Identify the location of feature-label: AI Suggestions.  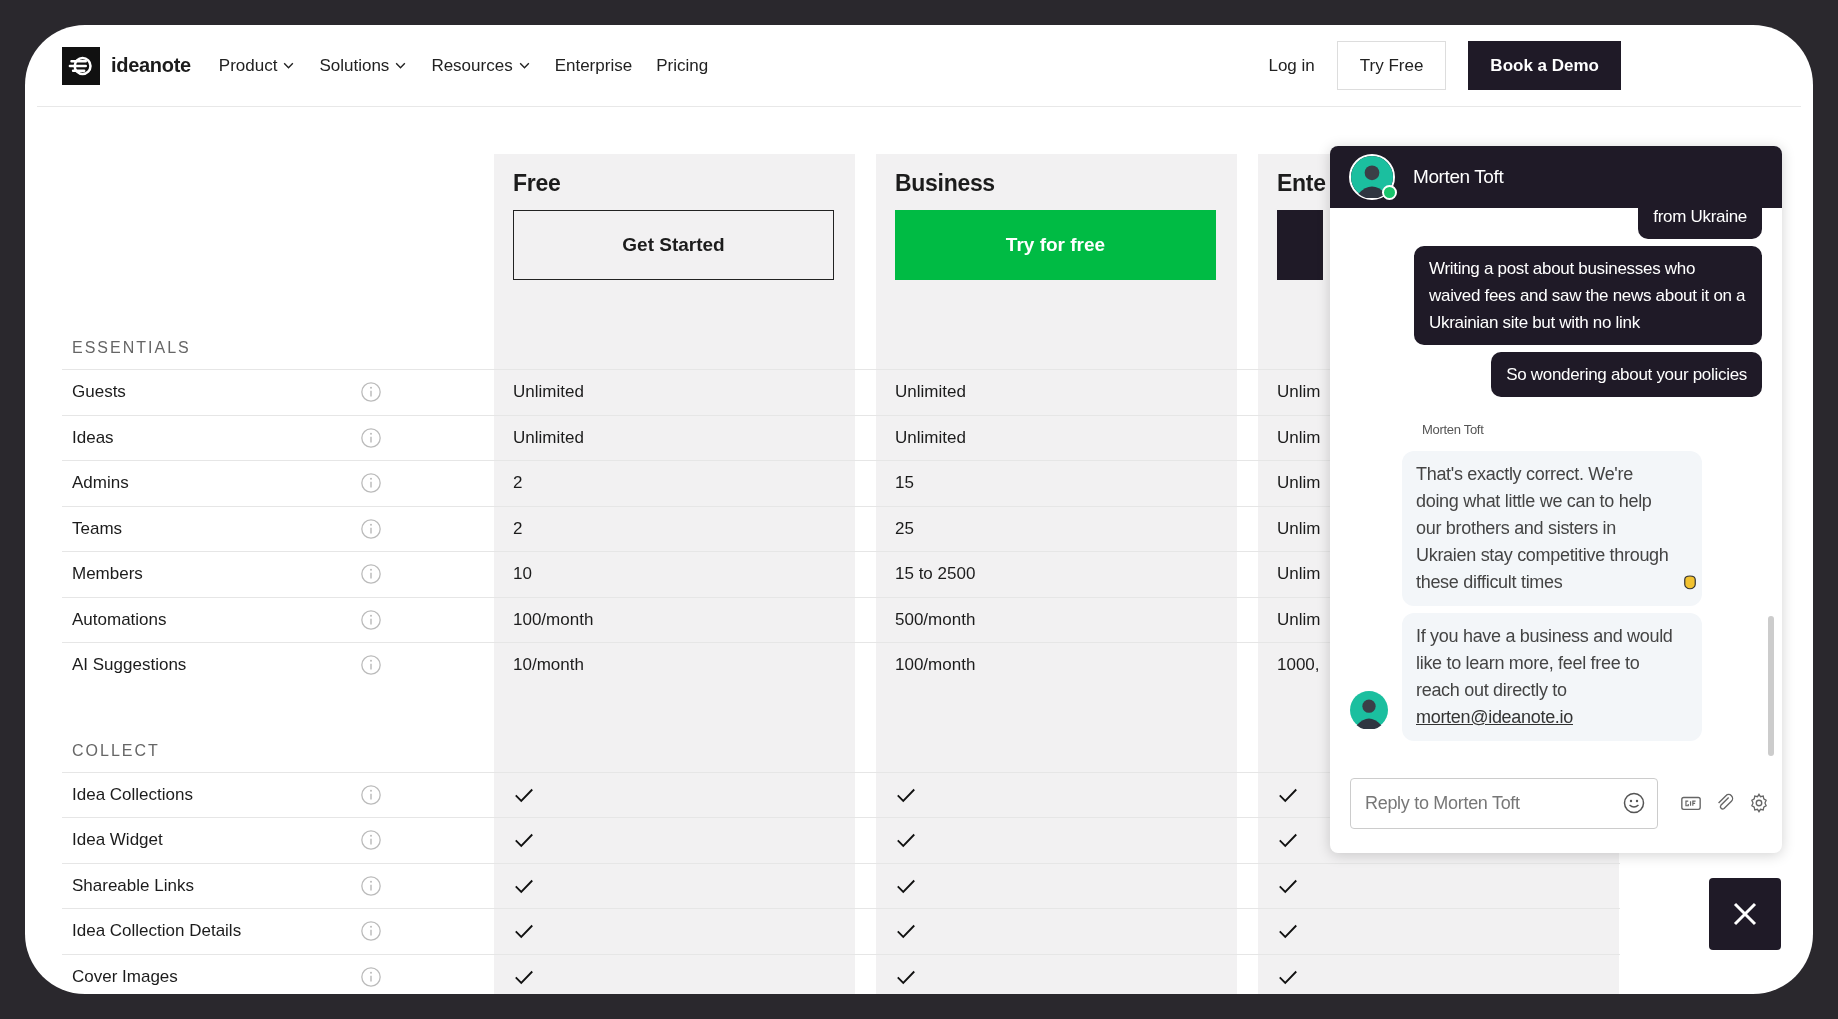
(130, 665).